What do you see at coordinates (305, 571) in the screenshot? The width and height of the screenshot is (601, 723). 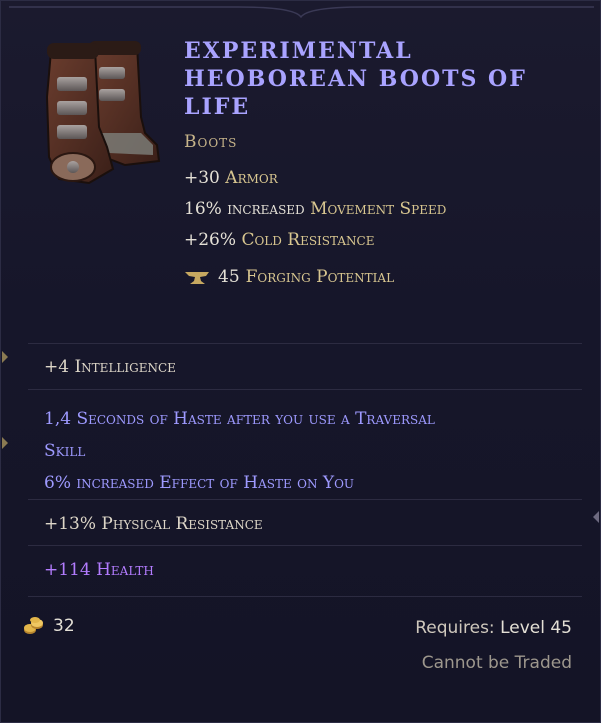 I see `affix-health: +114 Health` at bounding box center [305, 571].